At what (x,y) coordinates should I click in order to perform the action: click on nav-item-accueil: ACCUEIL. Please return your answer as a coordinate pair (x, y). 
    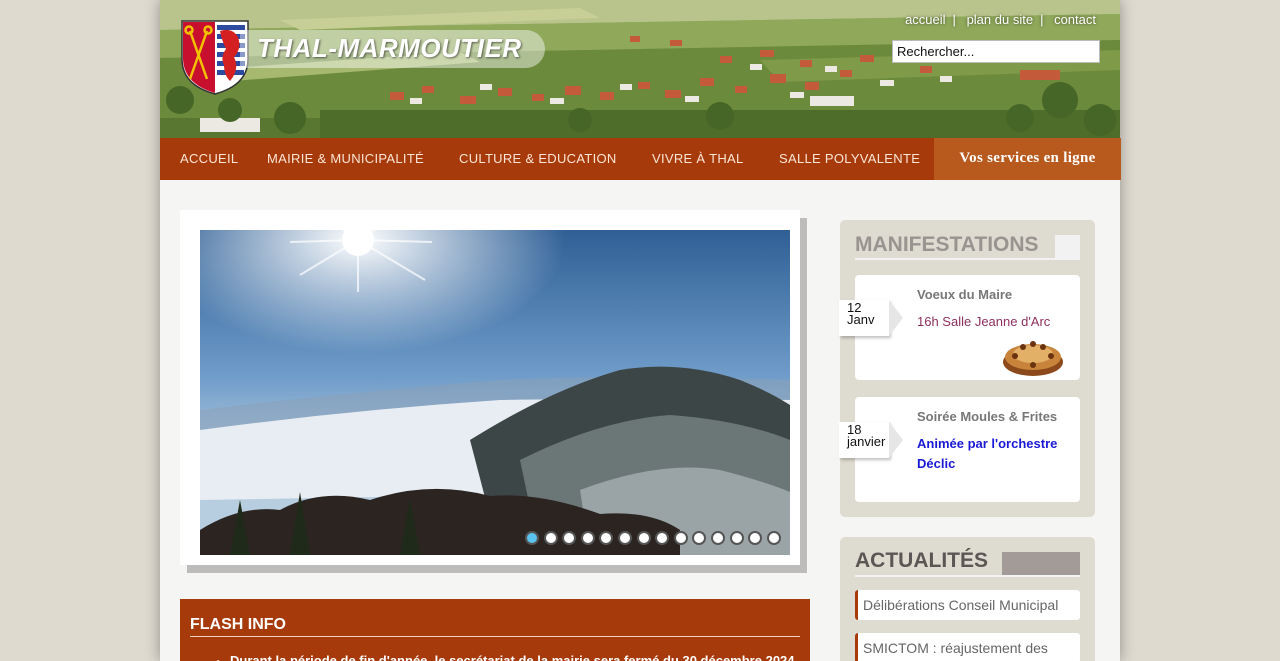
    Looking at the image, I should click on (209, 158).